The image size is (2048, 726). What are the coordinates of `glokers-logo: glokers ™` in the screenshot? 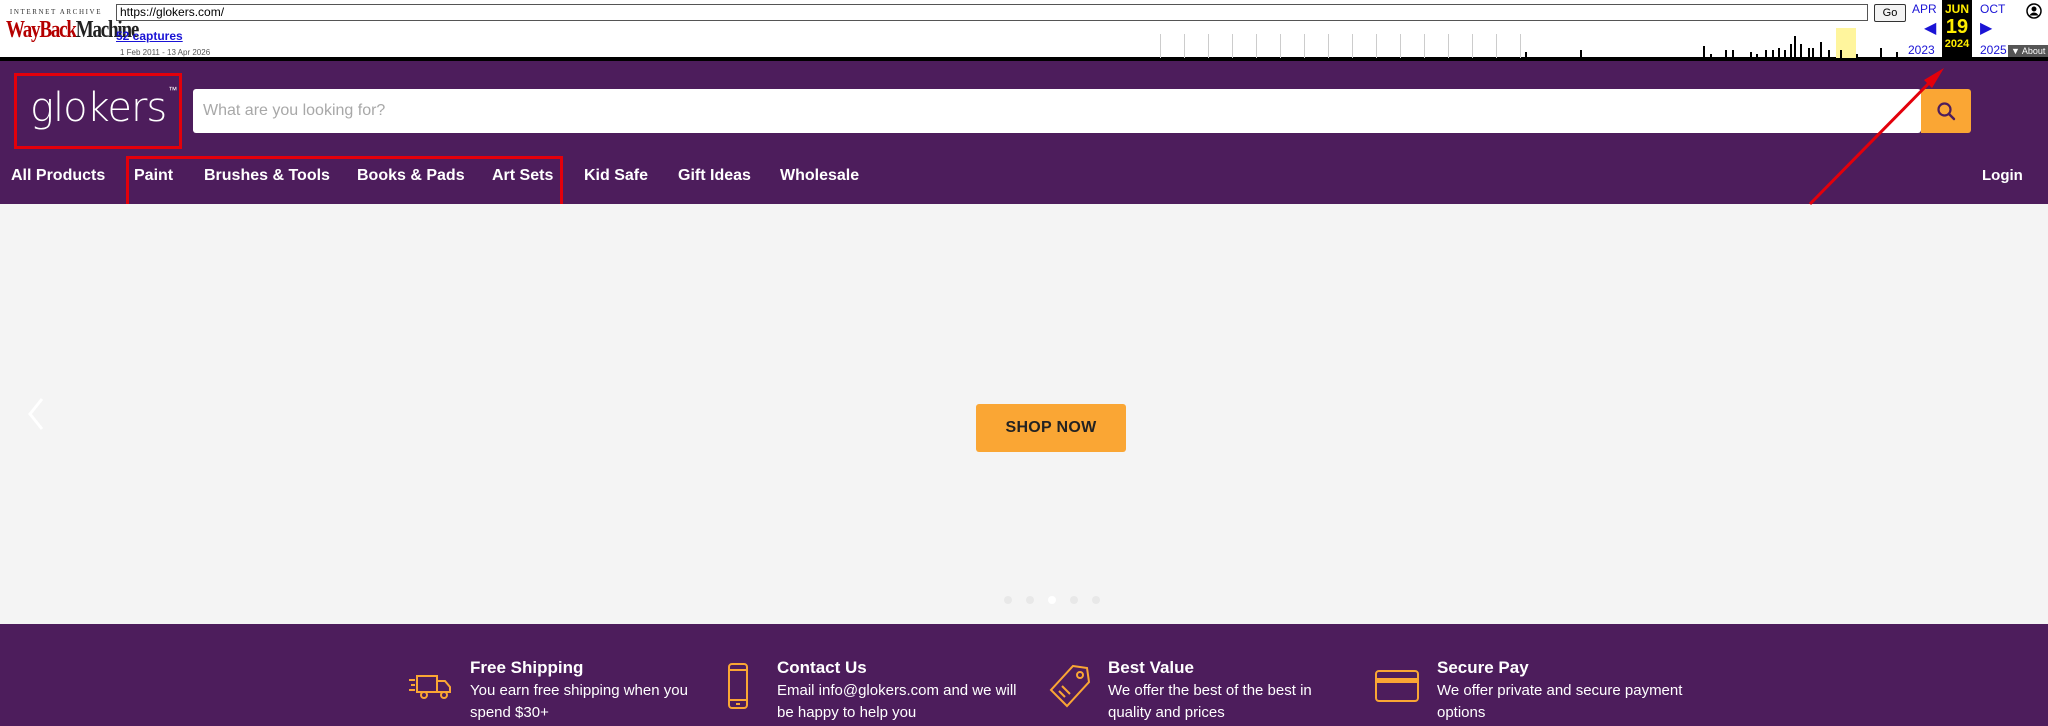 It's located at (103, 108).